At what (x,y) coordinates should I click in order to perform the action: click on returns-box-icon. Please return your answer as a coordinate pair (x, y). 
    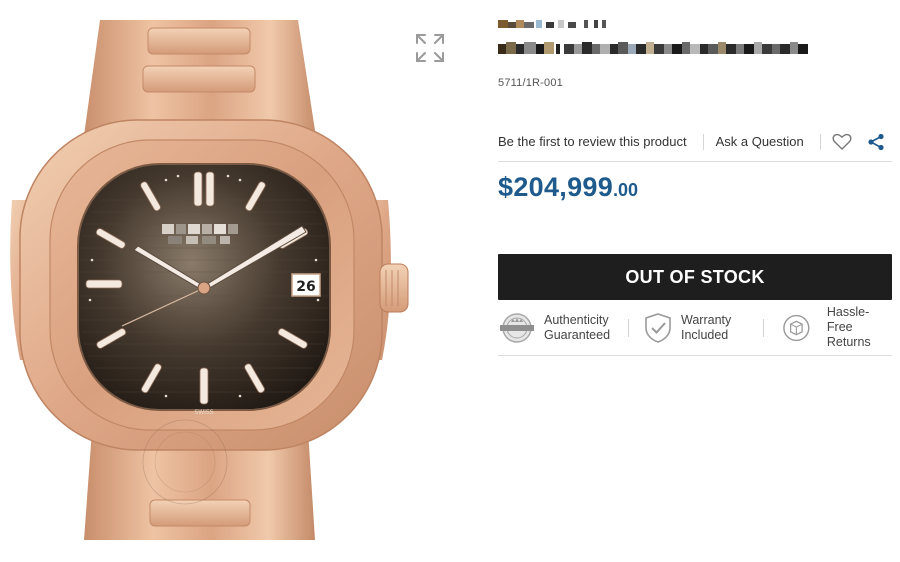
    Looking at the image, I should click on (796, 327).